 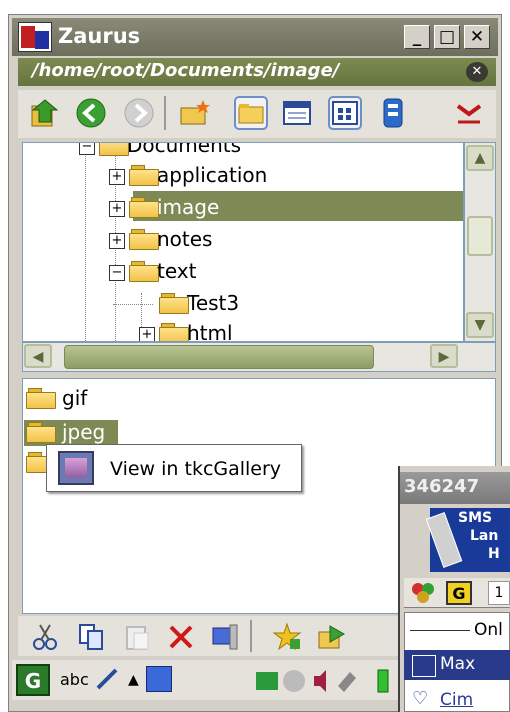 I want to click on start-icon: G, so click(x=33, y=680).